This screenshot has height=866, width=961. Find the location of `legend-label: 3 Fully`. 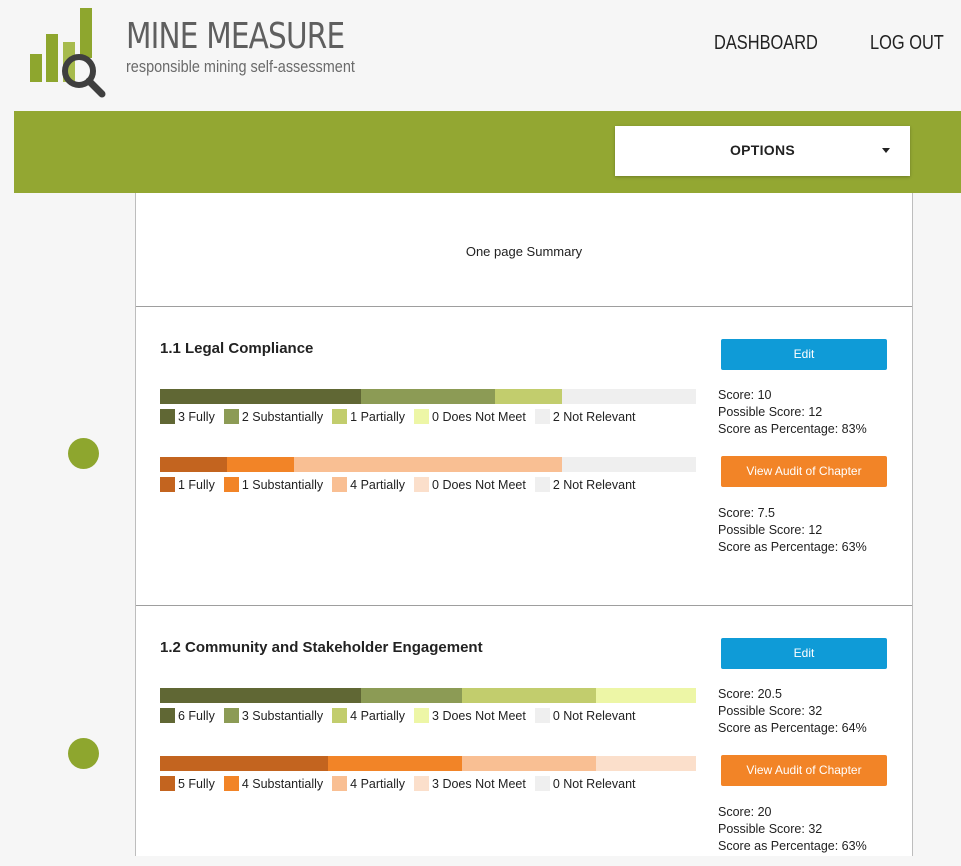

legend-label: 3 Fully is located at coordinates (196, 416).